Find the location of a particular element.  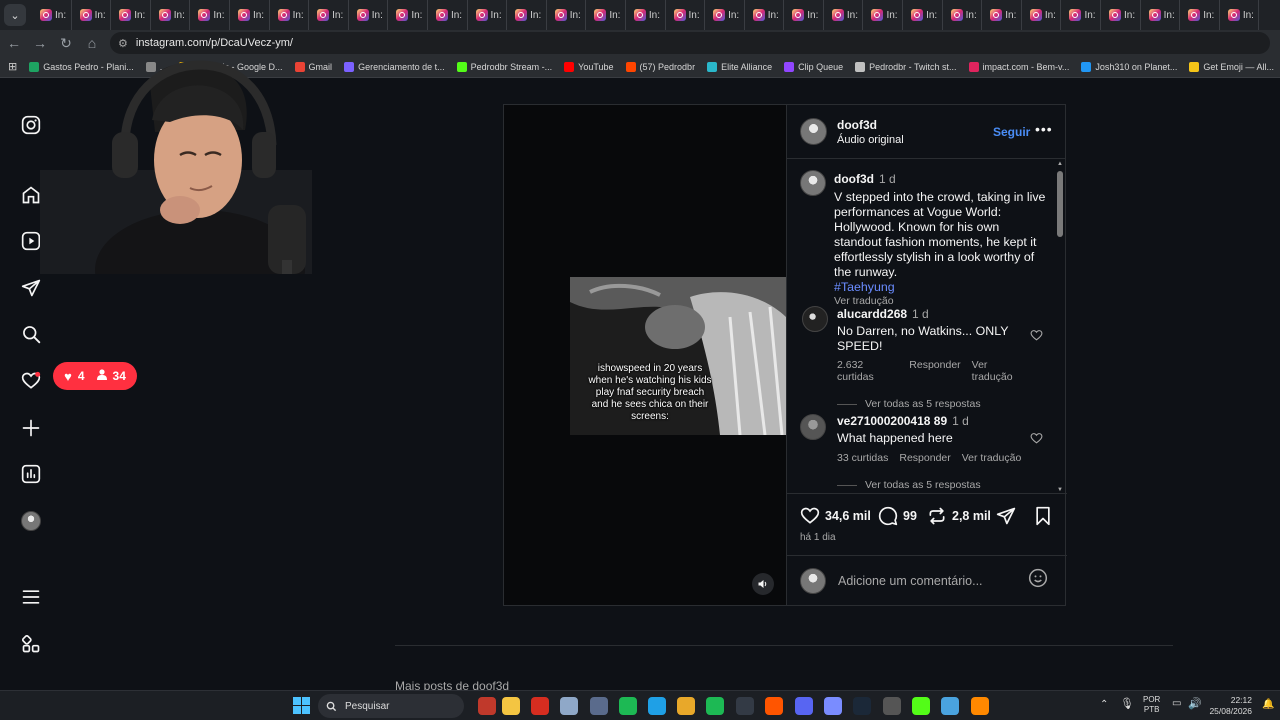

comment-likes: 33 curtidas is located at coordinates (862, 458).